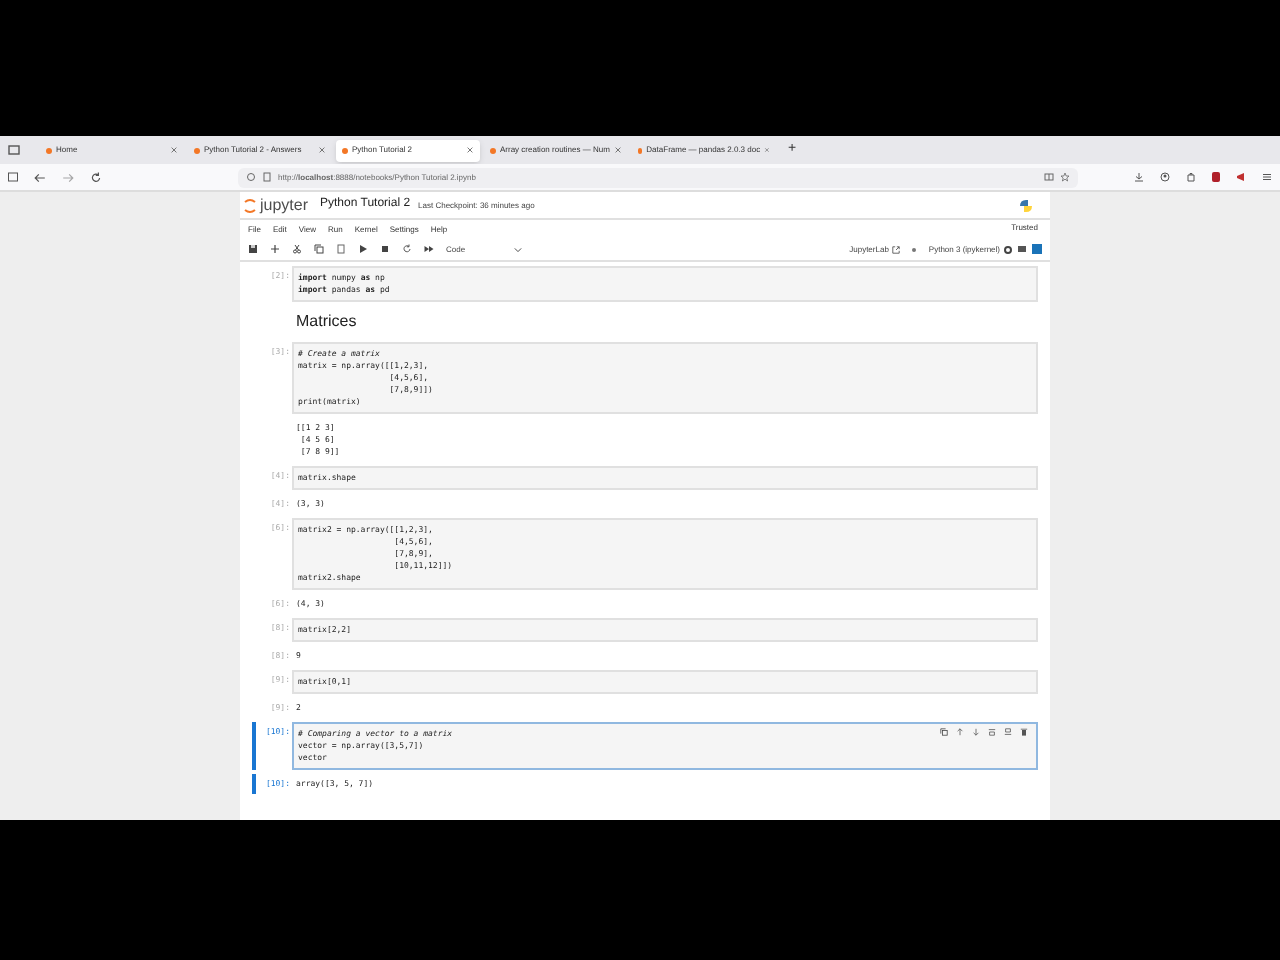  I want to click on move-down-icon, so click(976, 732).